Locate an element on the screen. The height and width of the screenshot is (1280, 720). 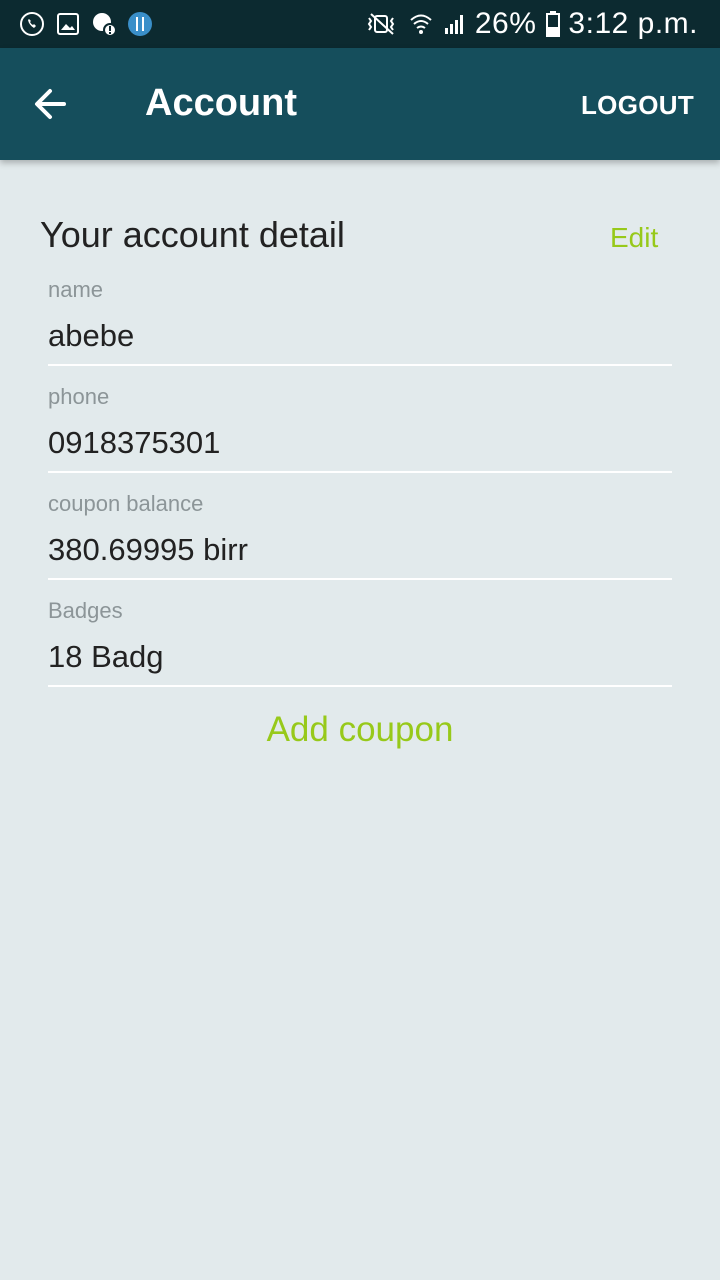
name-label: name is located at coordinates (76, 289).